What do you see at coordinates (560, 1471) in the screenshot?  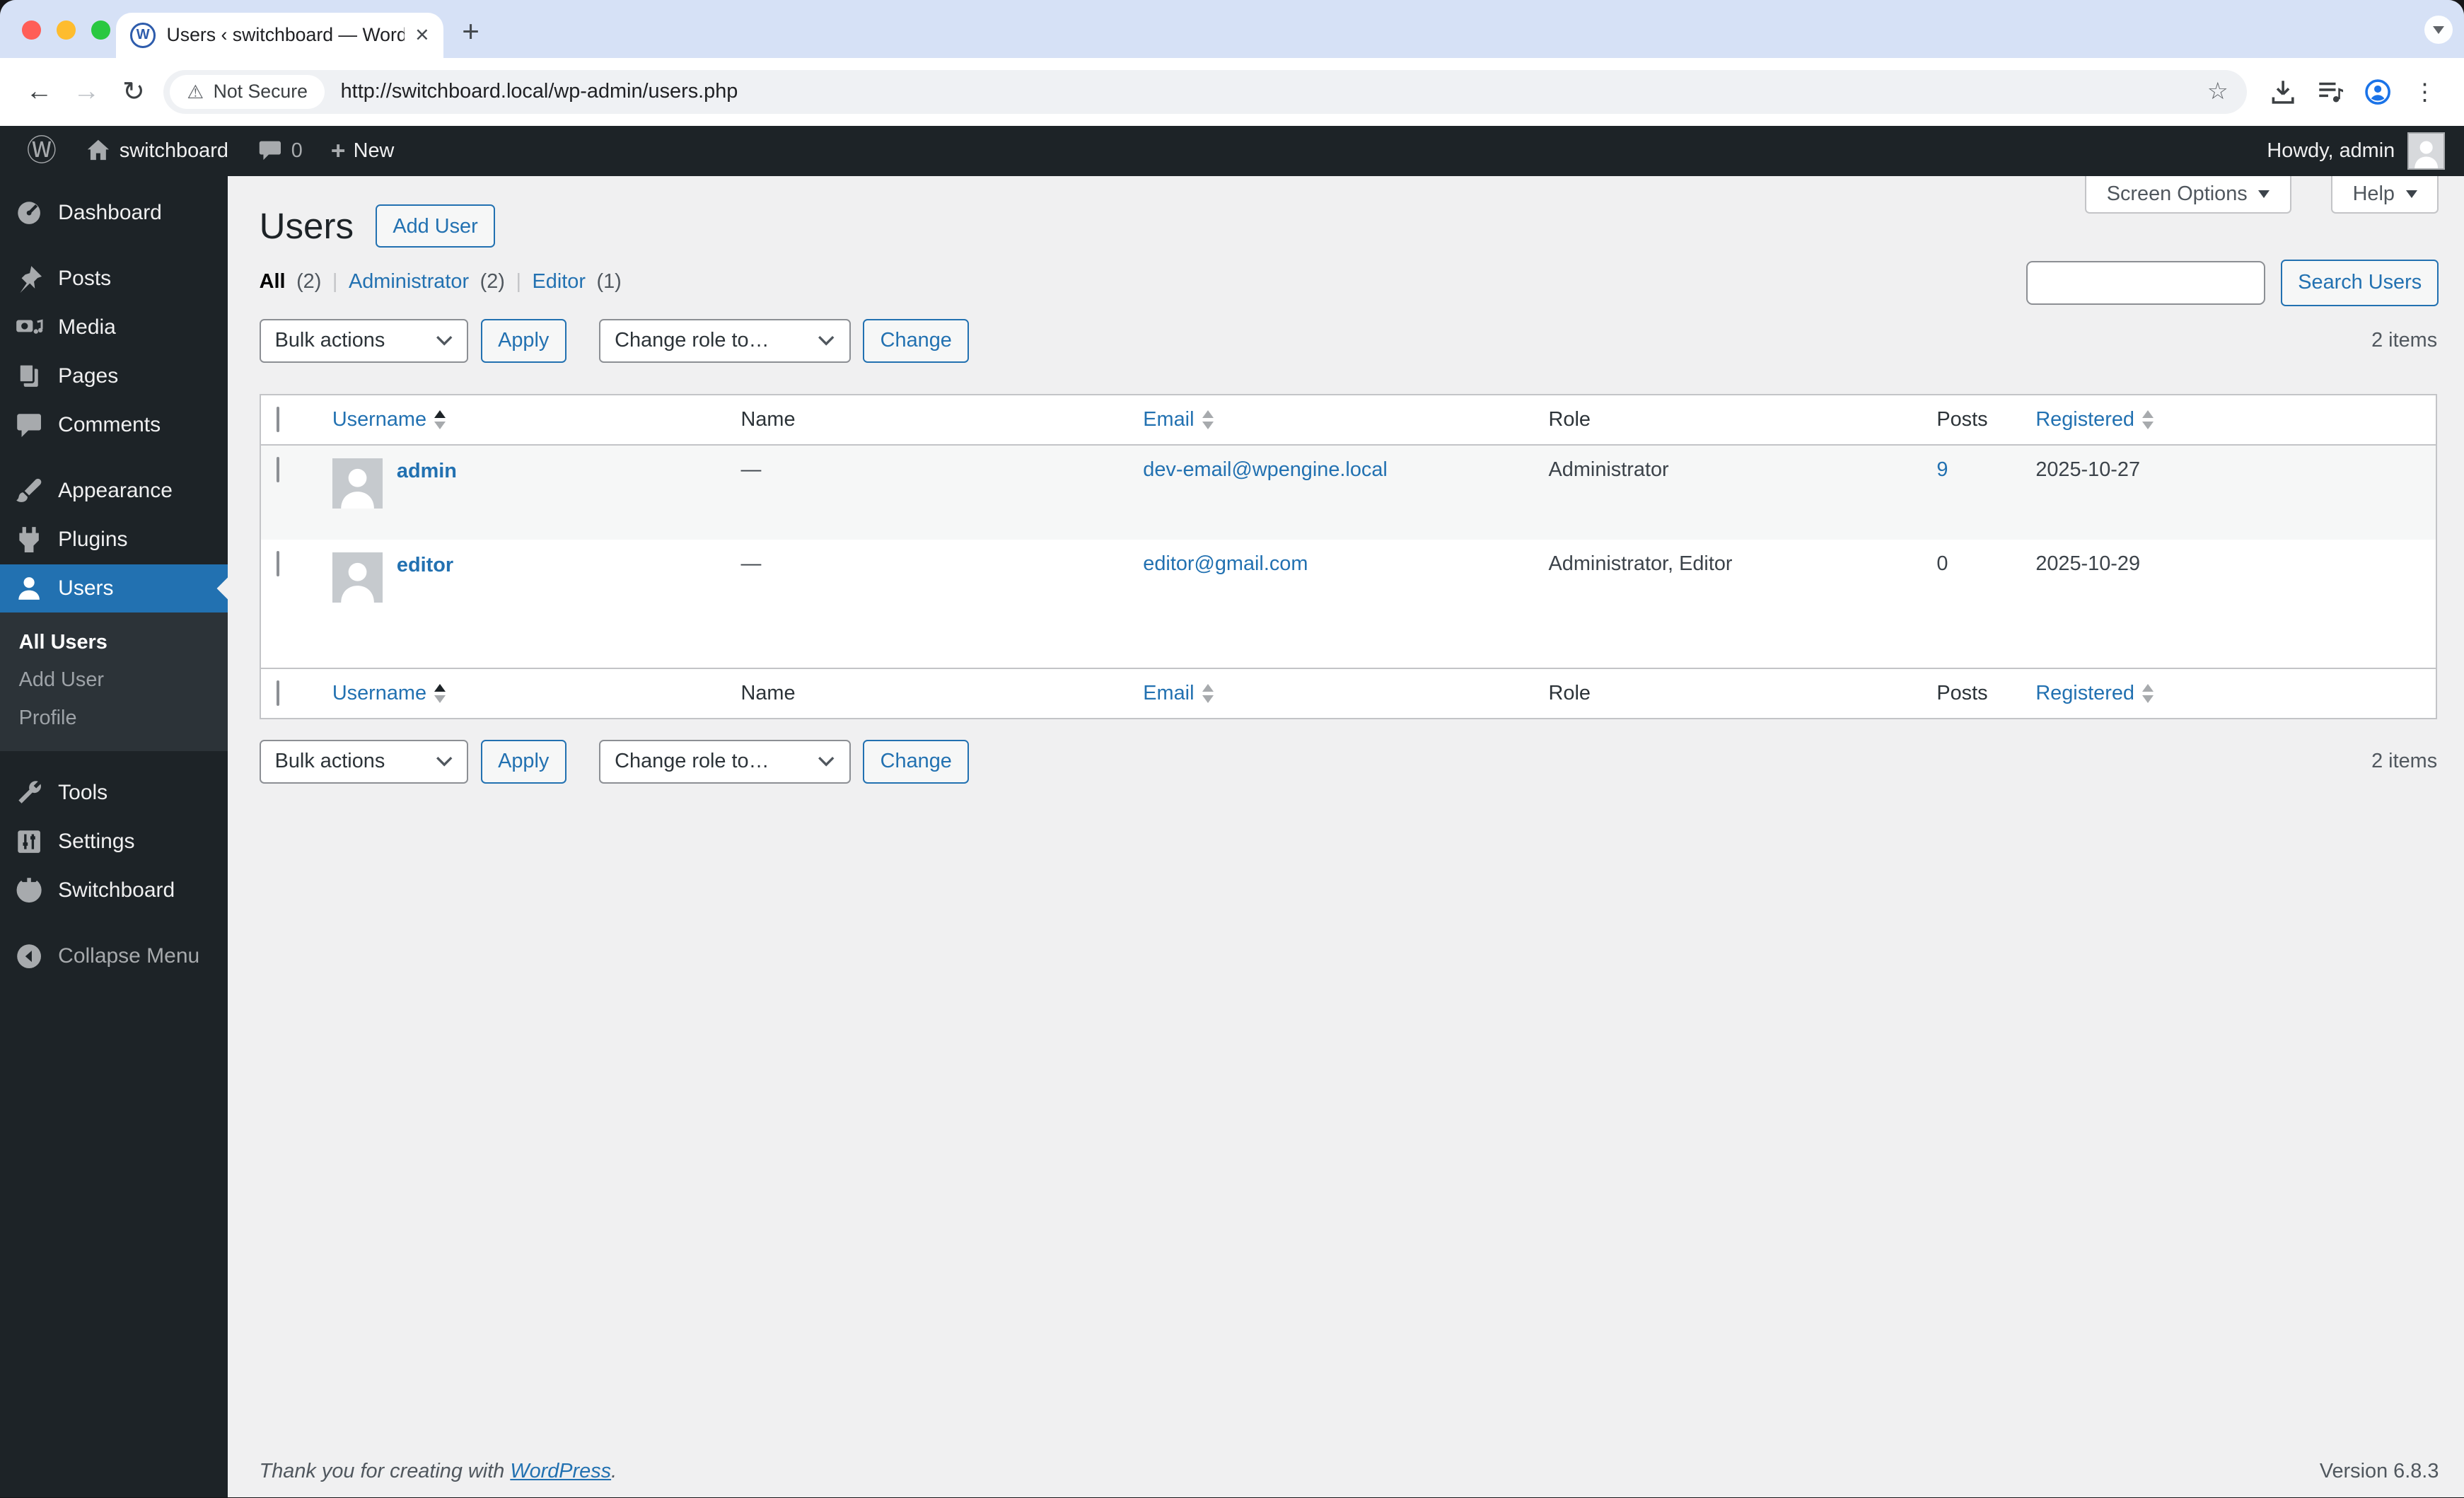 I see `wordpress-link: WordPress` at bounding box center [560, 1471].